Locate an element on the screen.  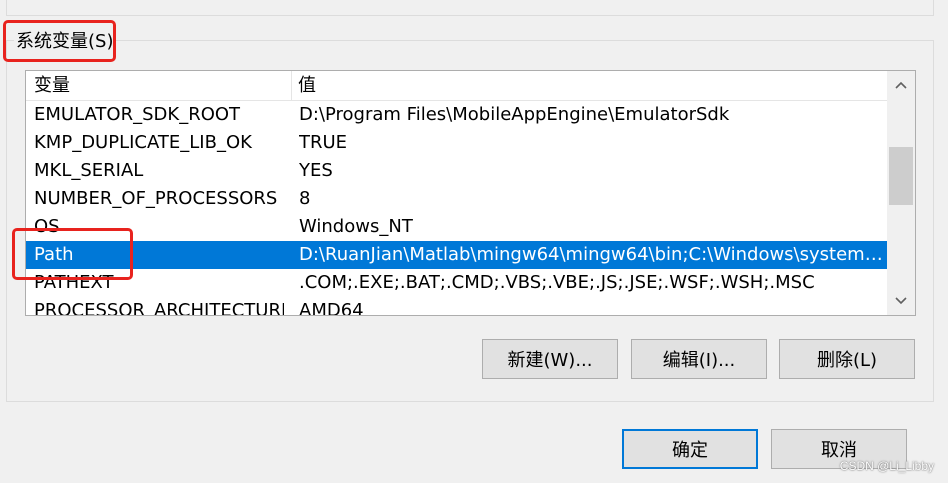
table-row: KMP_DUPLICATE_LIB_OK TRUE is located at coordinates (456, 143).